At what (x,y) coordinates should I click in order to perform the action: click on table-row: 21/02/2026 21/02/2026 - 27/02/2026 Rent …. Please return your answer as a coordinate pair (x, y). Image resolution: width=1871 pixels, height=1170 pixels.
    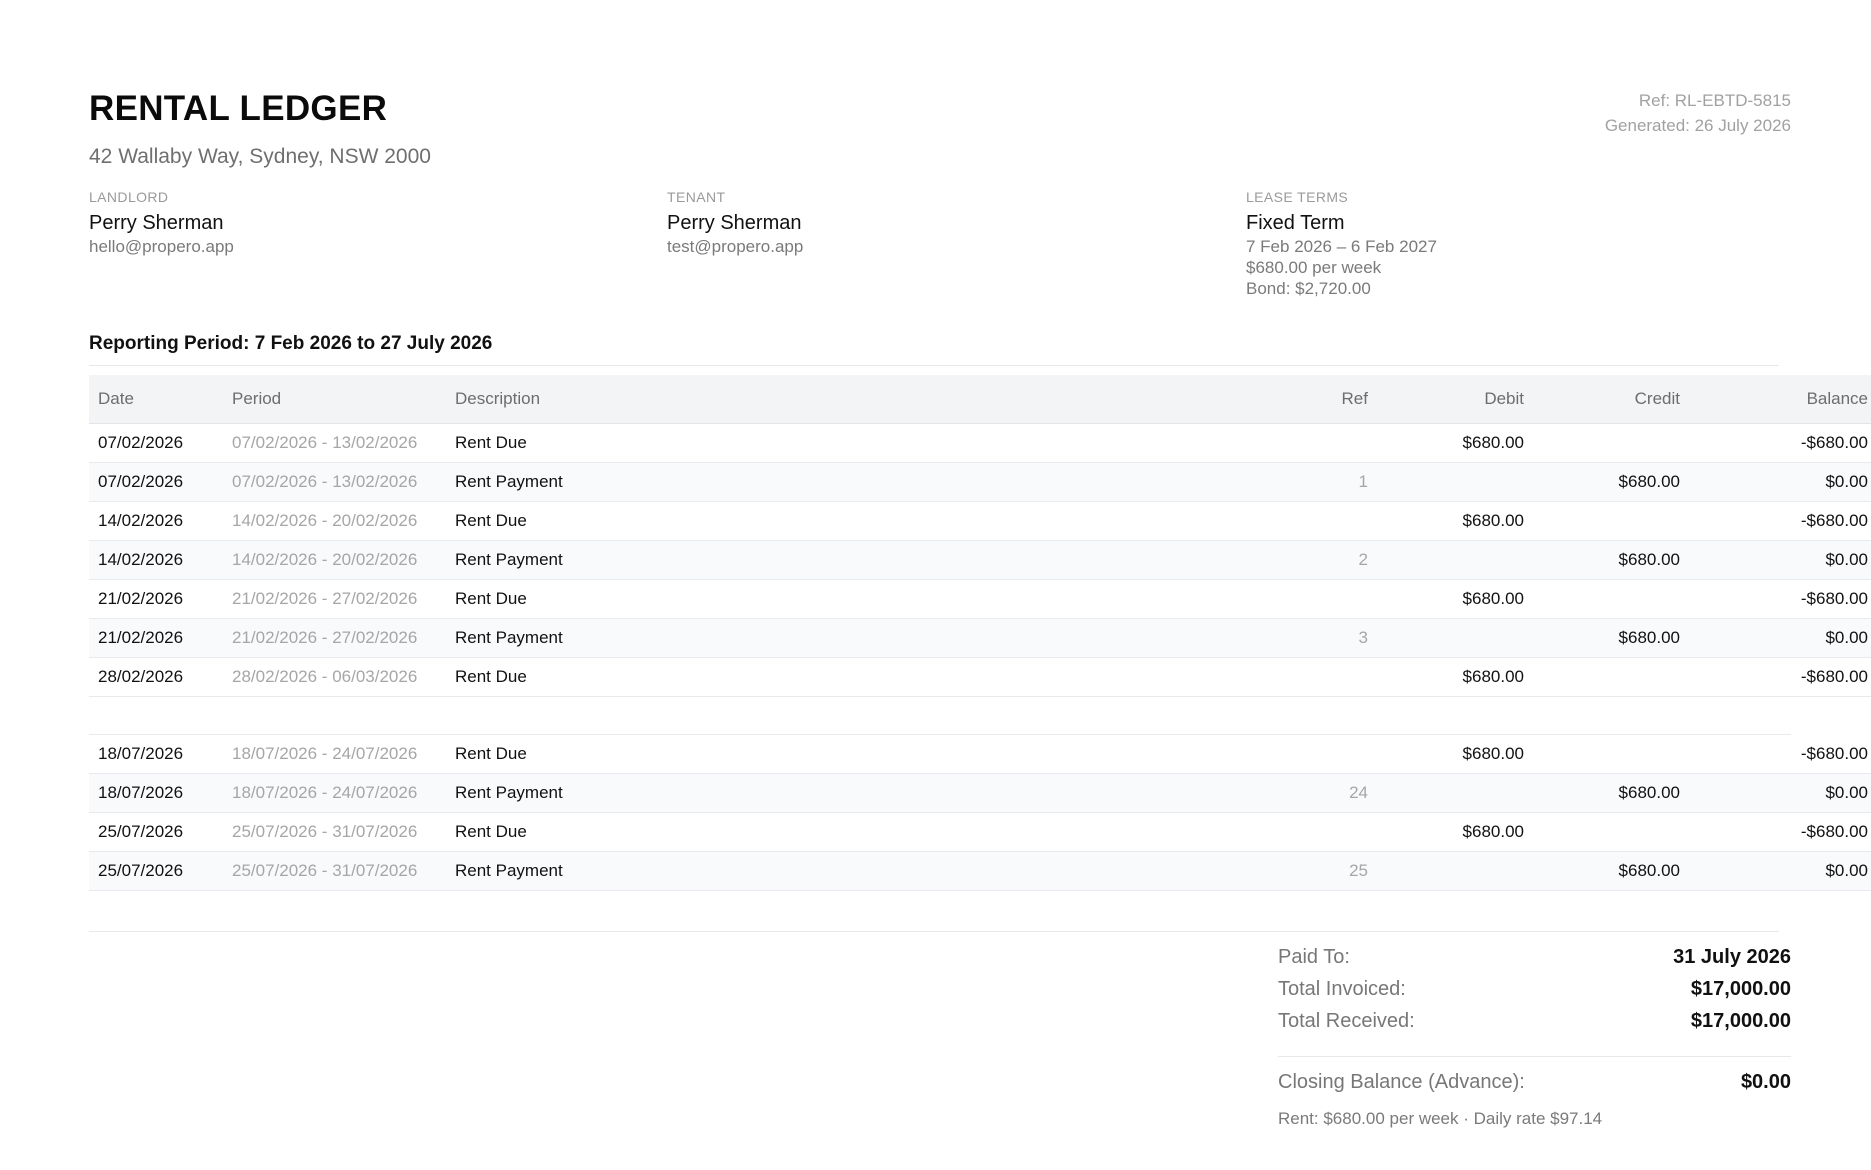
    Looking at the image, I should click on (980, 599).